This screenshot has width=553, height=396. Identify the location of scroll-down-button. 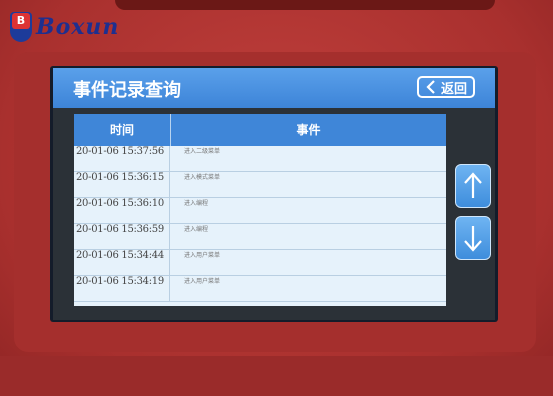
(473, 238).